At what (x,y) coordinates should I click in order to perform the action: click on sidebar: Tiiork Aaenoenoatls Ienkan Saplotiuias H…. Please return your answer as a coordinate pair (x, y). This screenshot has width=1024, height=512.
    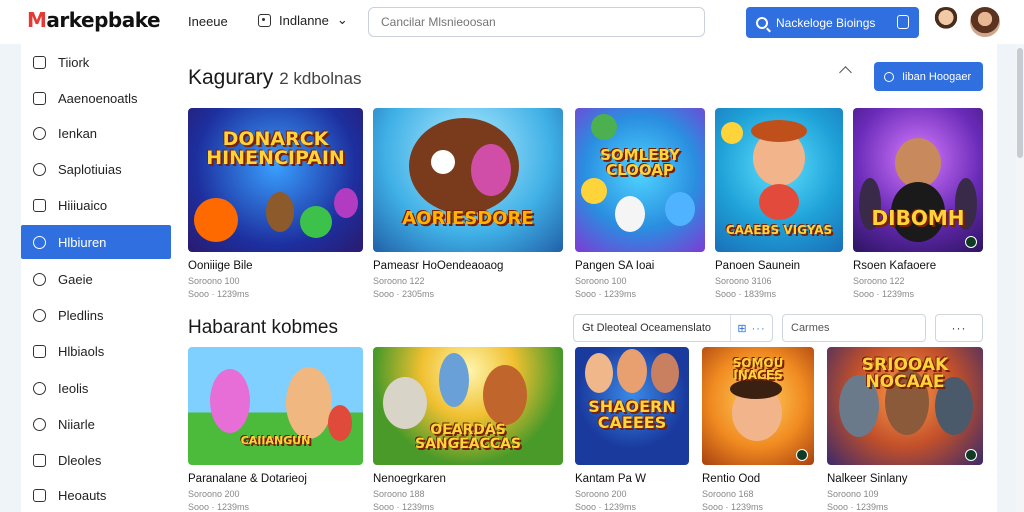
    Looking at the image, I should click on (99, 278).